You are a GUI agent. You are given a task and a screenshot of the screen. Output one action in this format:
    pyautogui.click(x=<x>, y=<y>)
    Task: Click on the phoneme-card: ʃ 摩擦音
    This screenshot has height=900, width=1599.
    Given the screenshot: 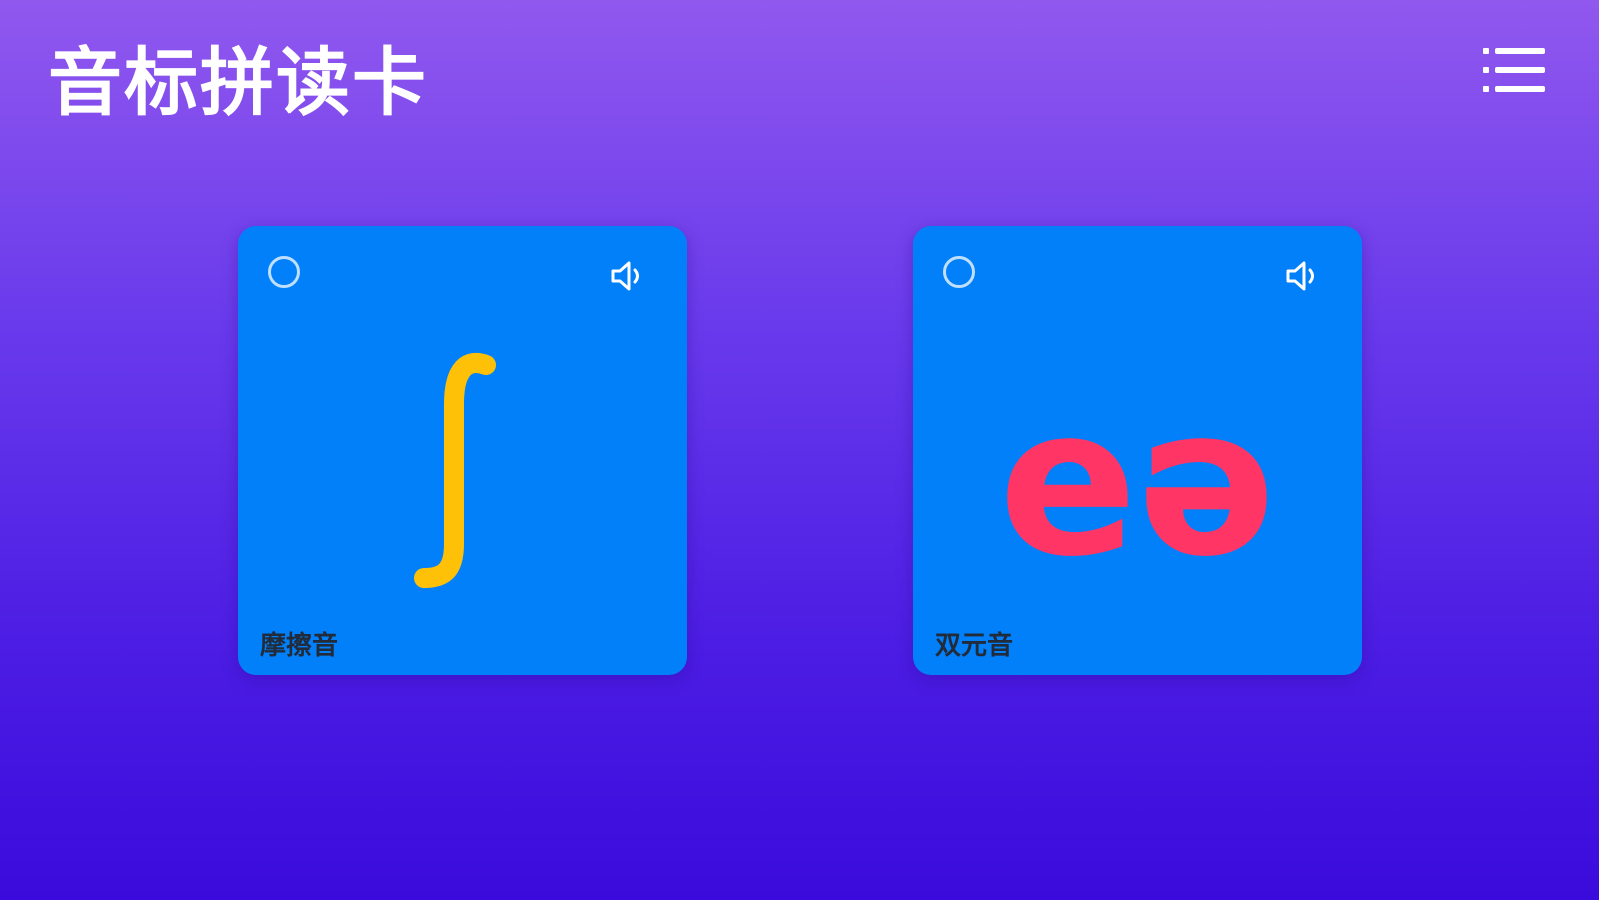 What is the action you would take?
    pyautogui.click(x=462, y=450)
    